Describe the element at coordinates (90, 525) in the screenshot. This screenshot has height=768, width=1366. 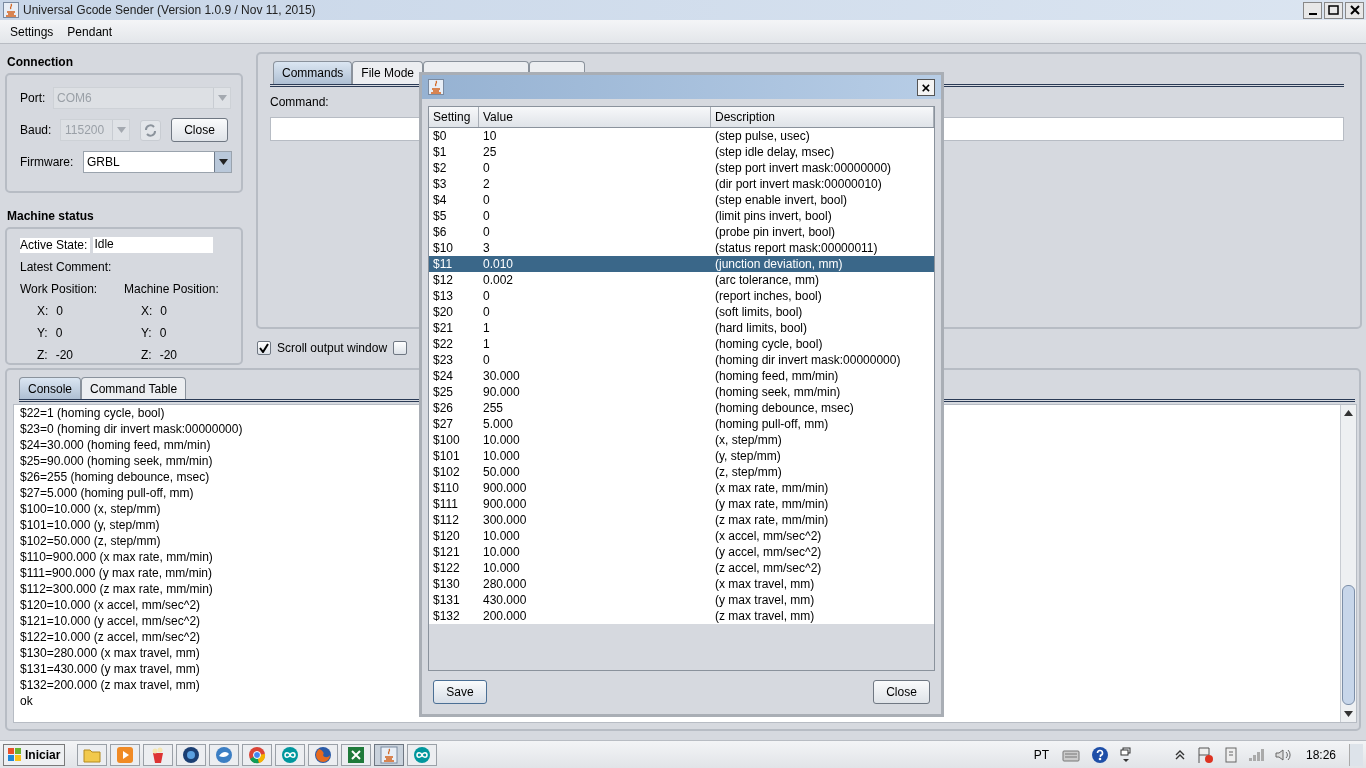
I see `console-line: $101=10.000 (y, step/mm)` at that location.